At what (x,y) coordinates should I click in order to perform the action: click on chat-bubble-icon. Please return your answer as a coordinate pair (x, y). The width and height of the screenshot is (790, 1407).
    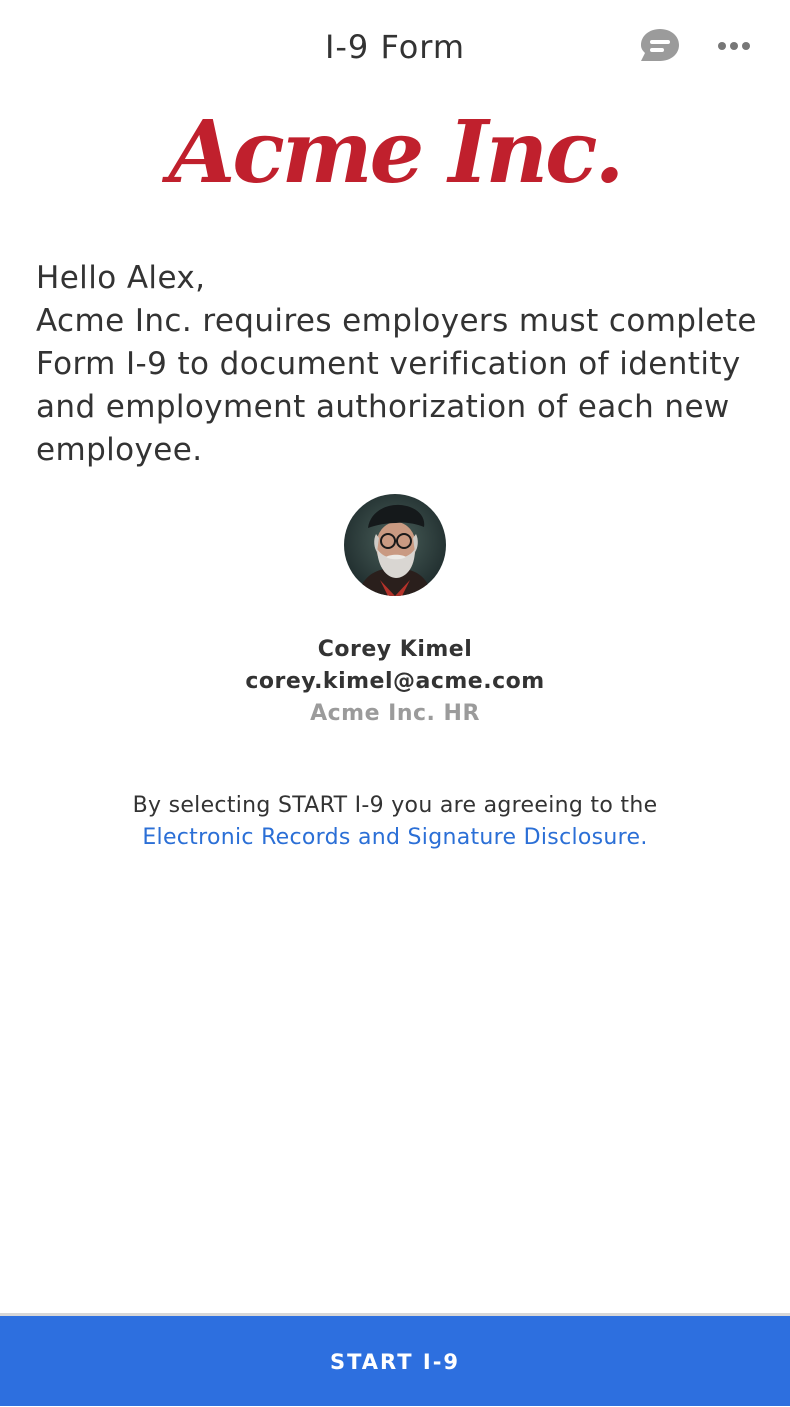
    Looking at the image, I should click on (660, 45).